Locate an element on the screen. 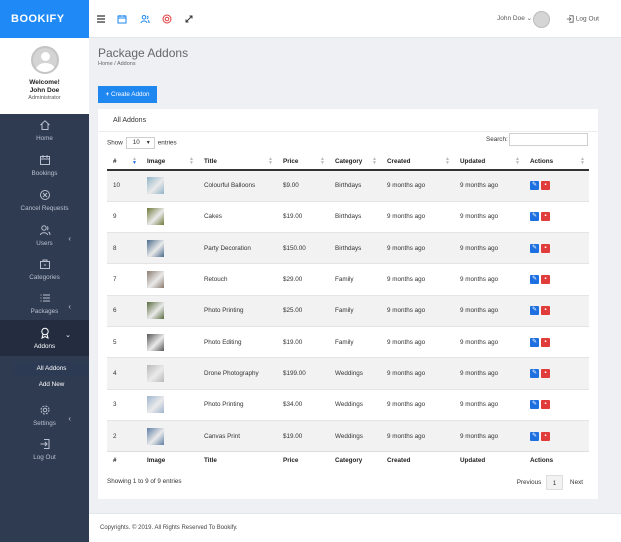 This screenshot has width=621, height=542. search-label: Search: is located at coordinates (497, 139).